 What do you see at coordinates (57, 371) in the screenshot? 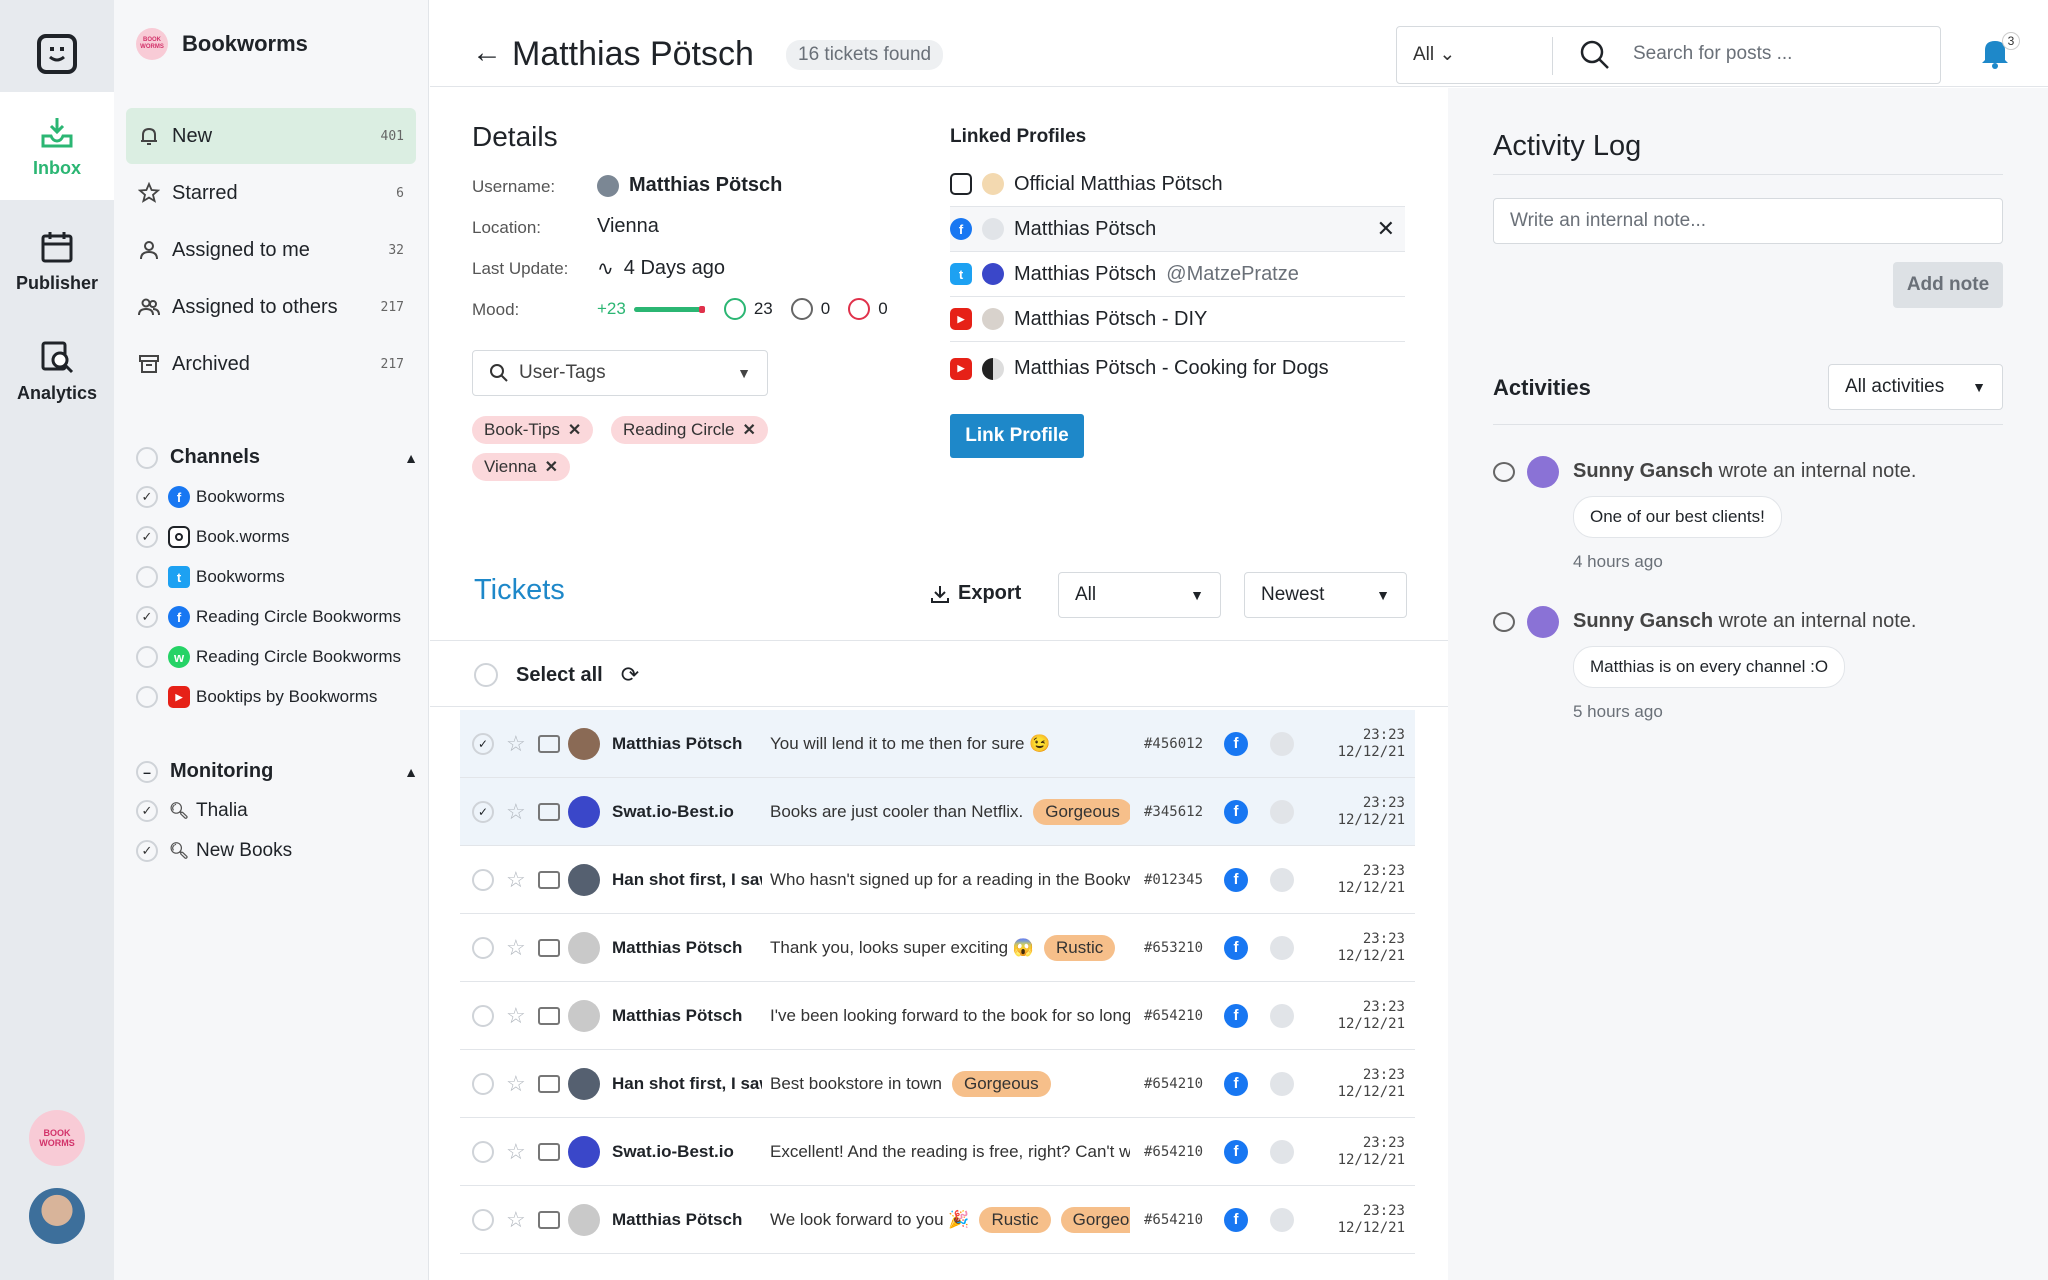
I see `rail-analytics: Analytics` at bounding box center [57, 371].